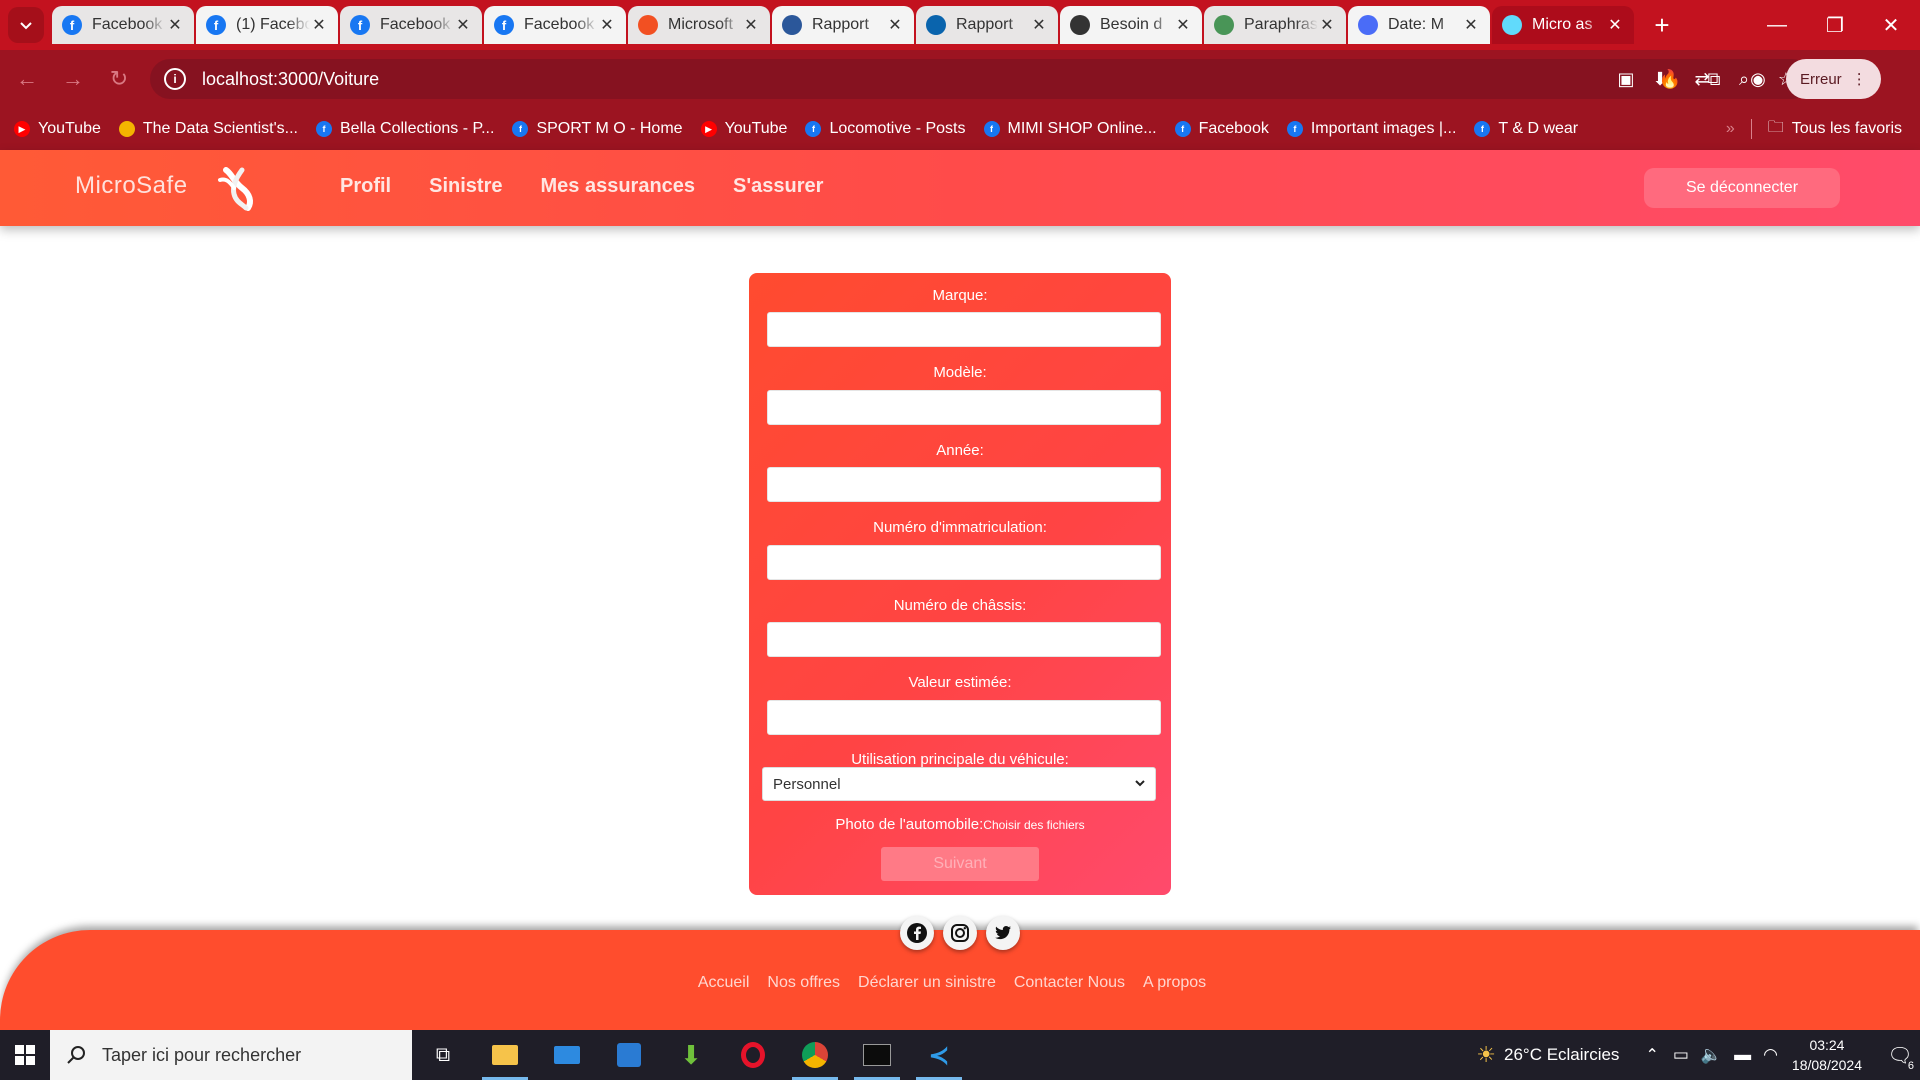 The image size is (1920, 1080). Describe the element at coordinates (1777, 25) in the screenshot. I see `minimize-button: —` at that location.